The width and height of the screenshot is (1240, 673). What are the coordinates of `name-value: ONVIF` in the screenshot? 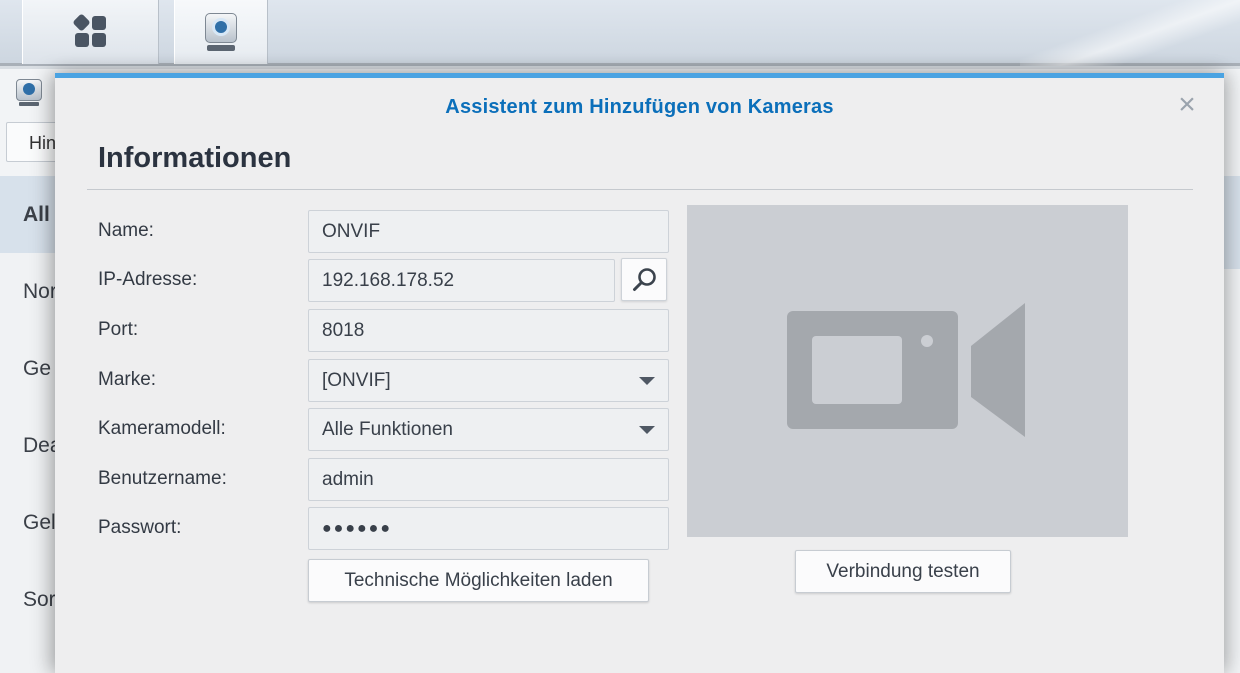 It's located at (351, 231).